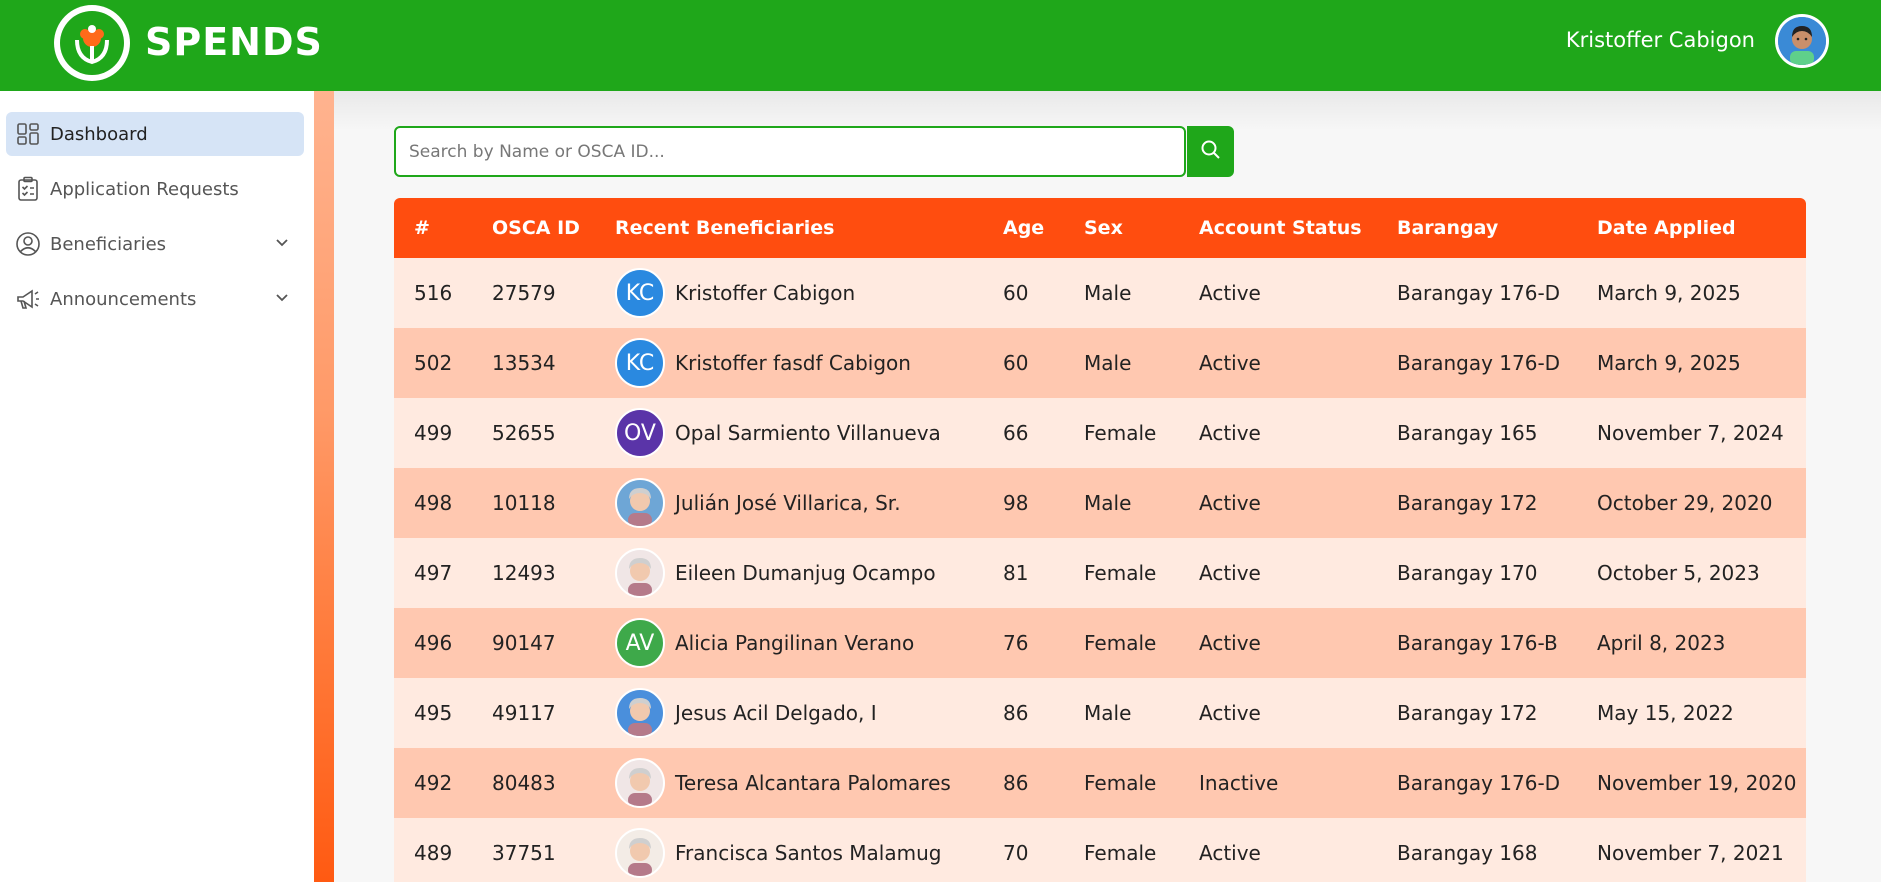 The image size is (1881, 882). I want to click on beneficiary-cell: KC Kristoffer Cabigon, so click(735, 293).